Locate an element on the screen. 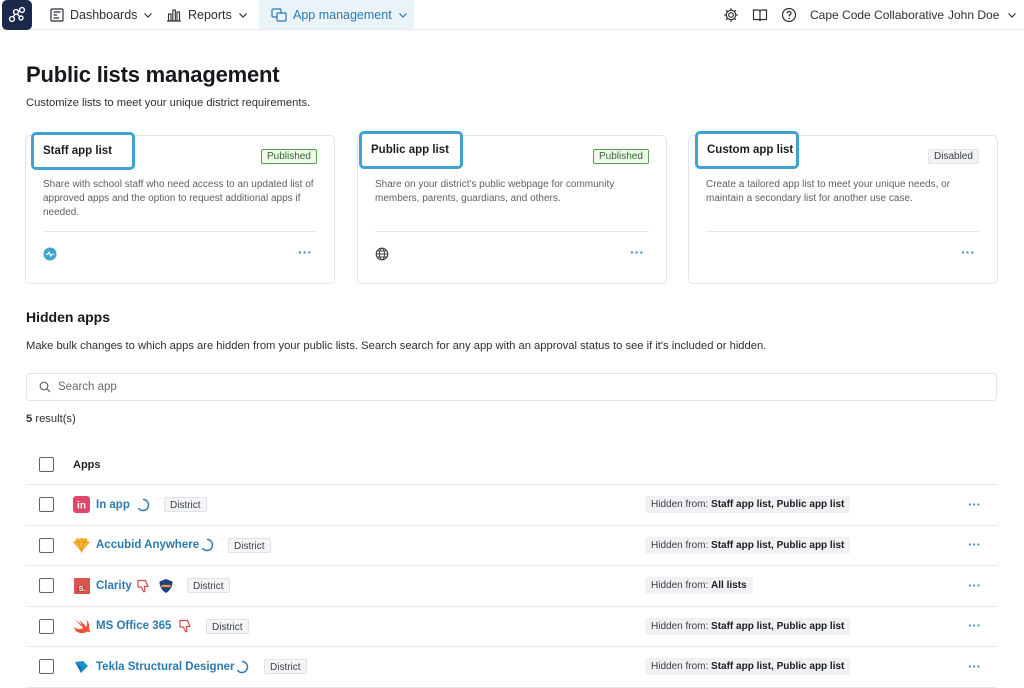 This screenshot has width=1024, height=688. network-logo-icon is located at coordinates (17, 14).